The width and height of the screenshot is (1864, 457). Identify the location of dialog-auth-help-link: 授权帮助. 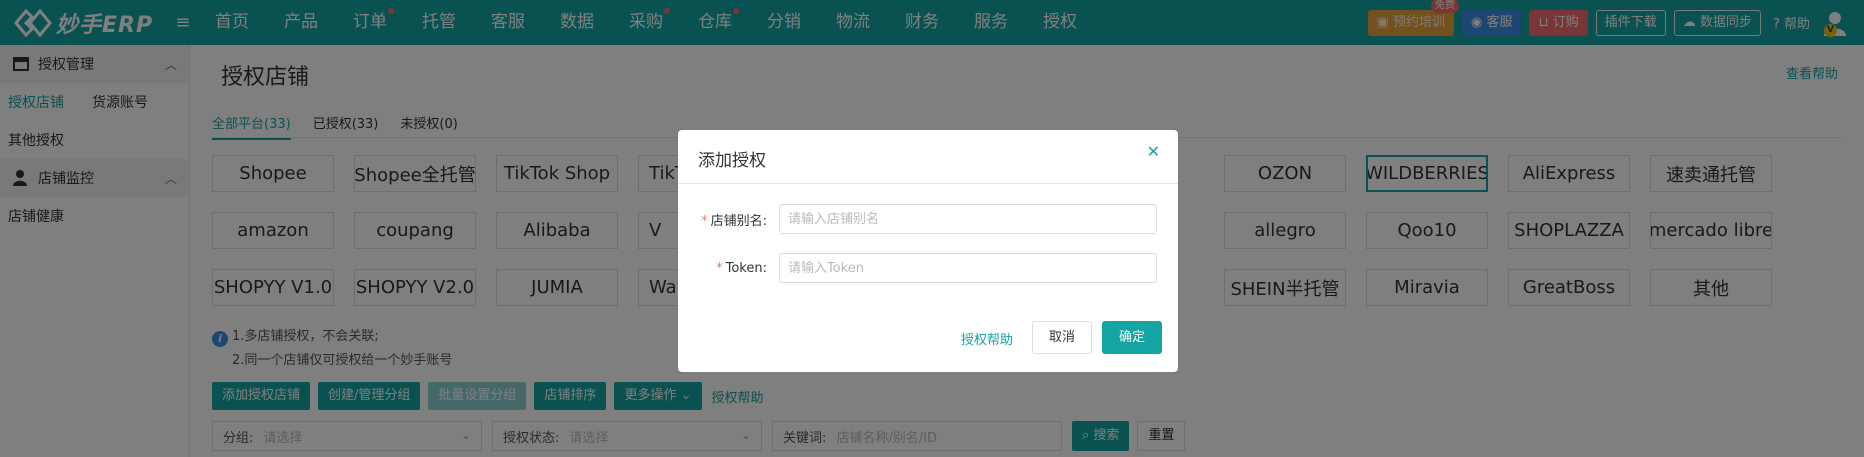
(987, 338).